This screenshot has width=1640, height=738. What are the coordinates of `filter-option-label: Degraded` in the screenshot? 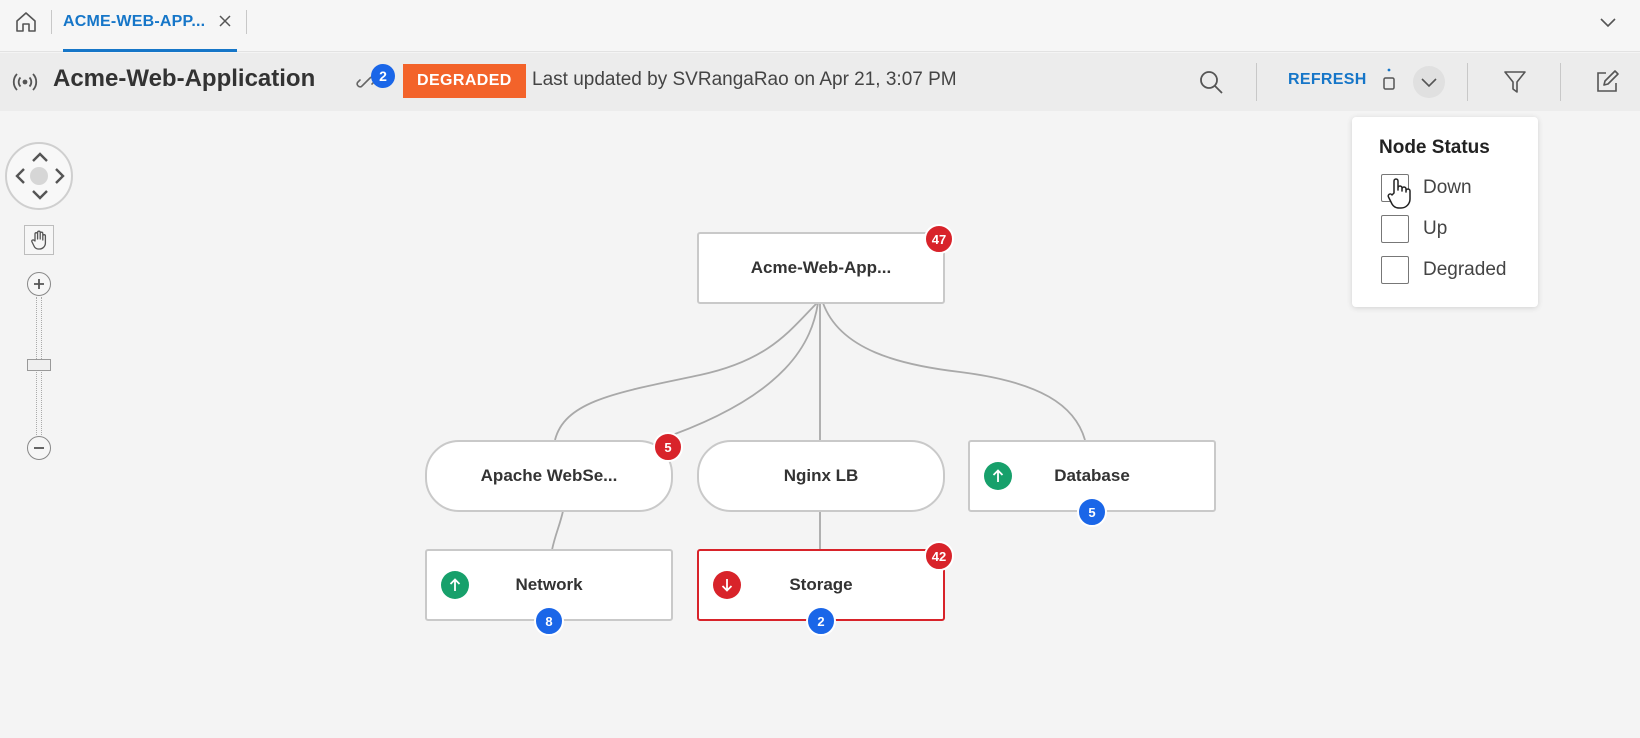 It's located at (1465, 269).